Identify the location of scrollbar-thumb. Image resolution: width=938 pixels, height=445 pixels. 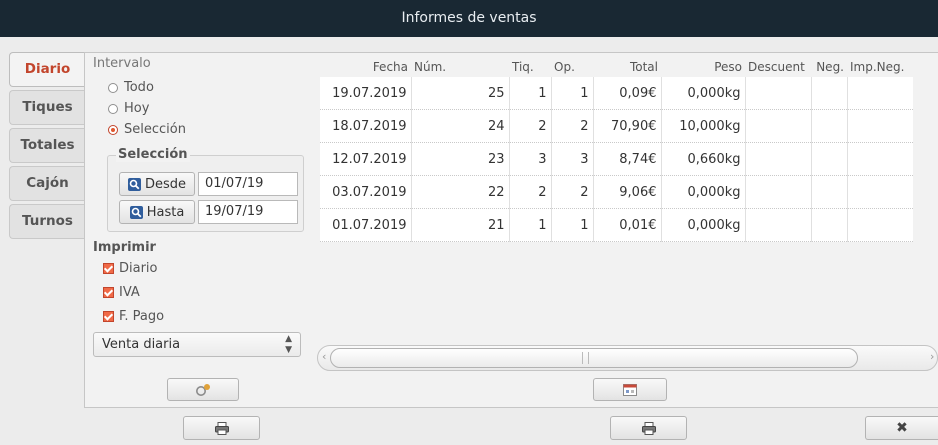
(594, 358).